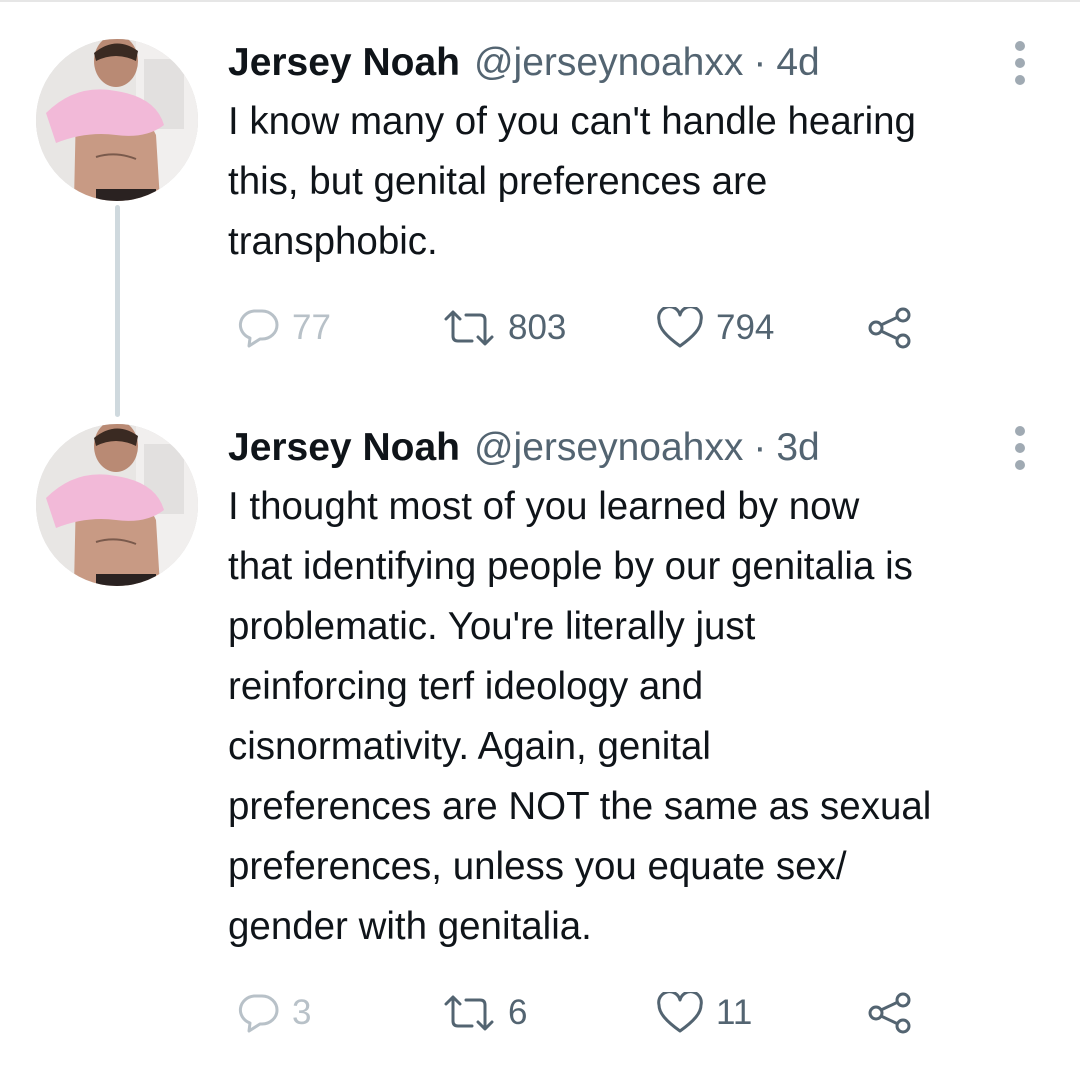 The height and width of the screenshot is (1067, 1080). I want to click on tweet-text-line: preferences are NOT the same as sexual, so click(580, 806).